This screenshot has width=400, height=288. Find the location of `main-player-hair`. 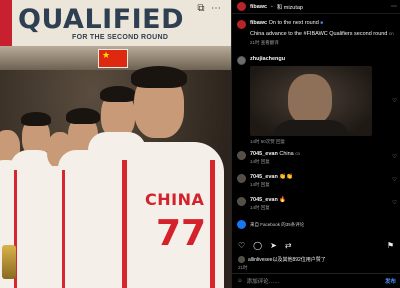

main-player-hair is located at coordinates (159, 77).